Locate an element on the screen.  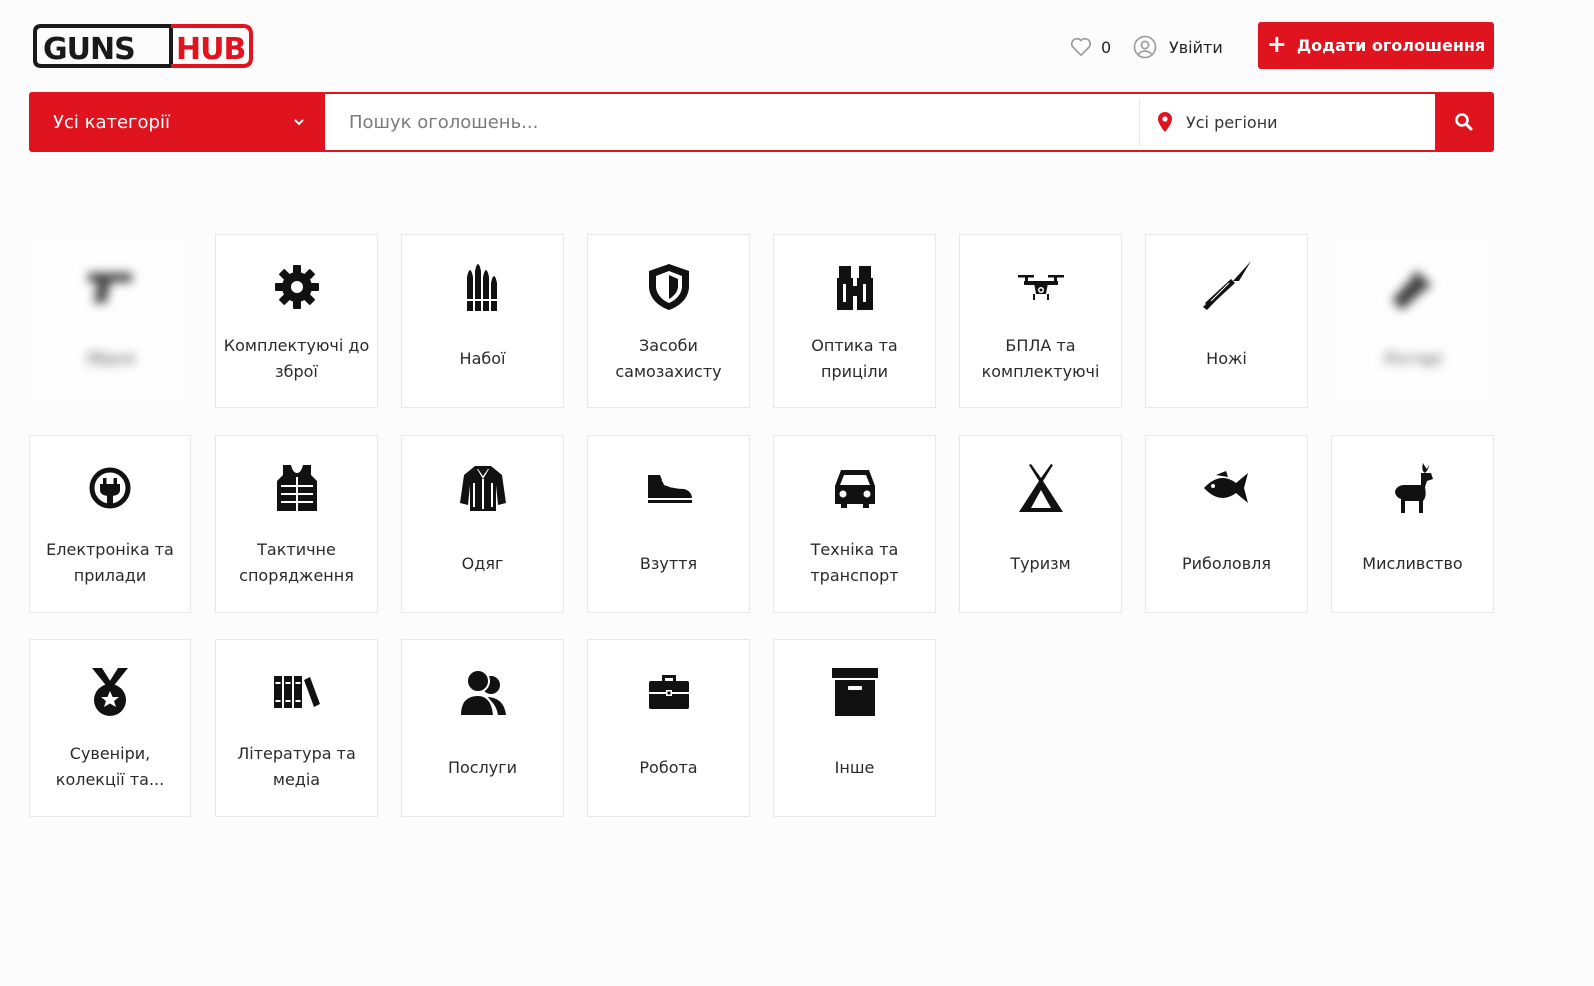
search-bar: Усі категорії Усі регіони is located at coordinates (761, 122).